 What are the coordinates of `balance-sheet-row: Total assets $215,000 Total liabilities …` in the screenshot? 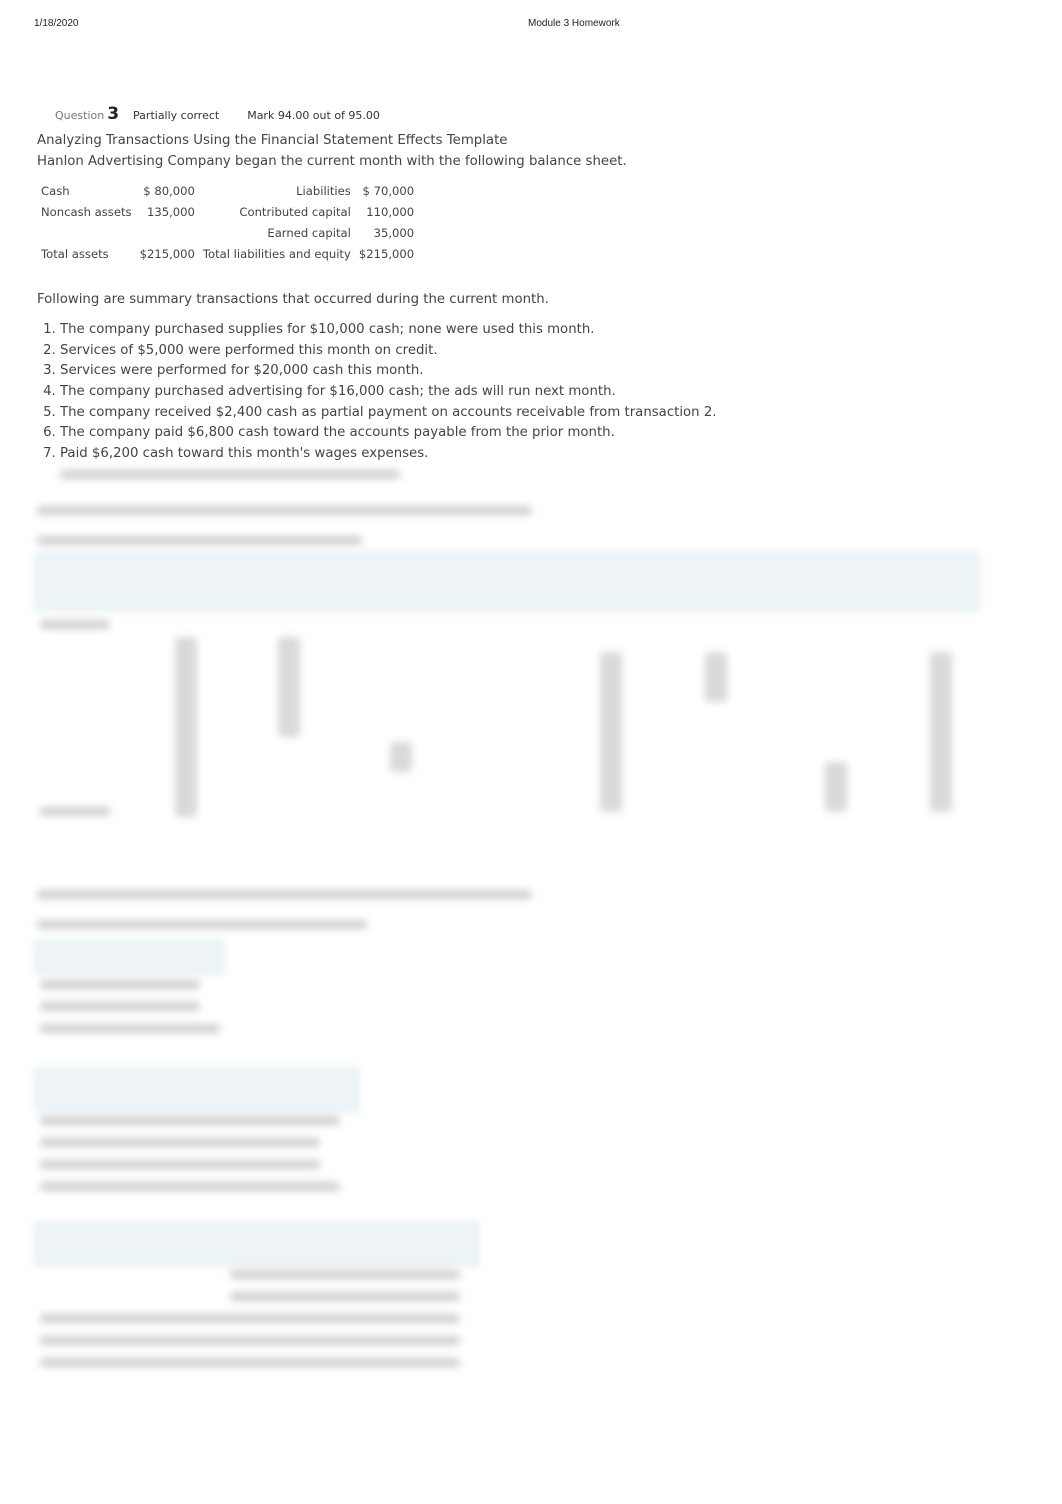 It's located at (227, 253).